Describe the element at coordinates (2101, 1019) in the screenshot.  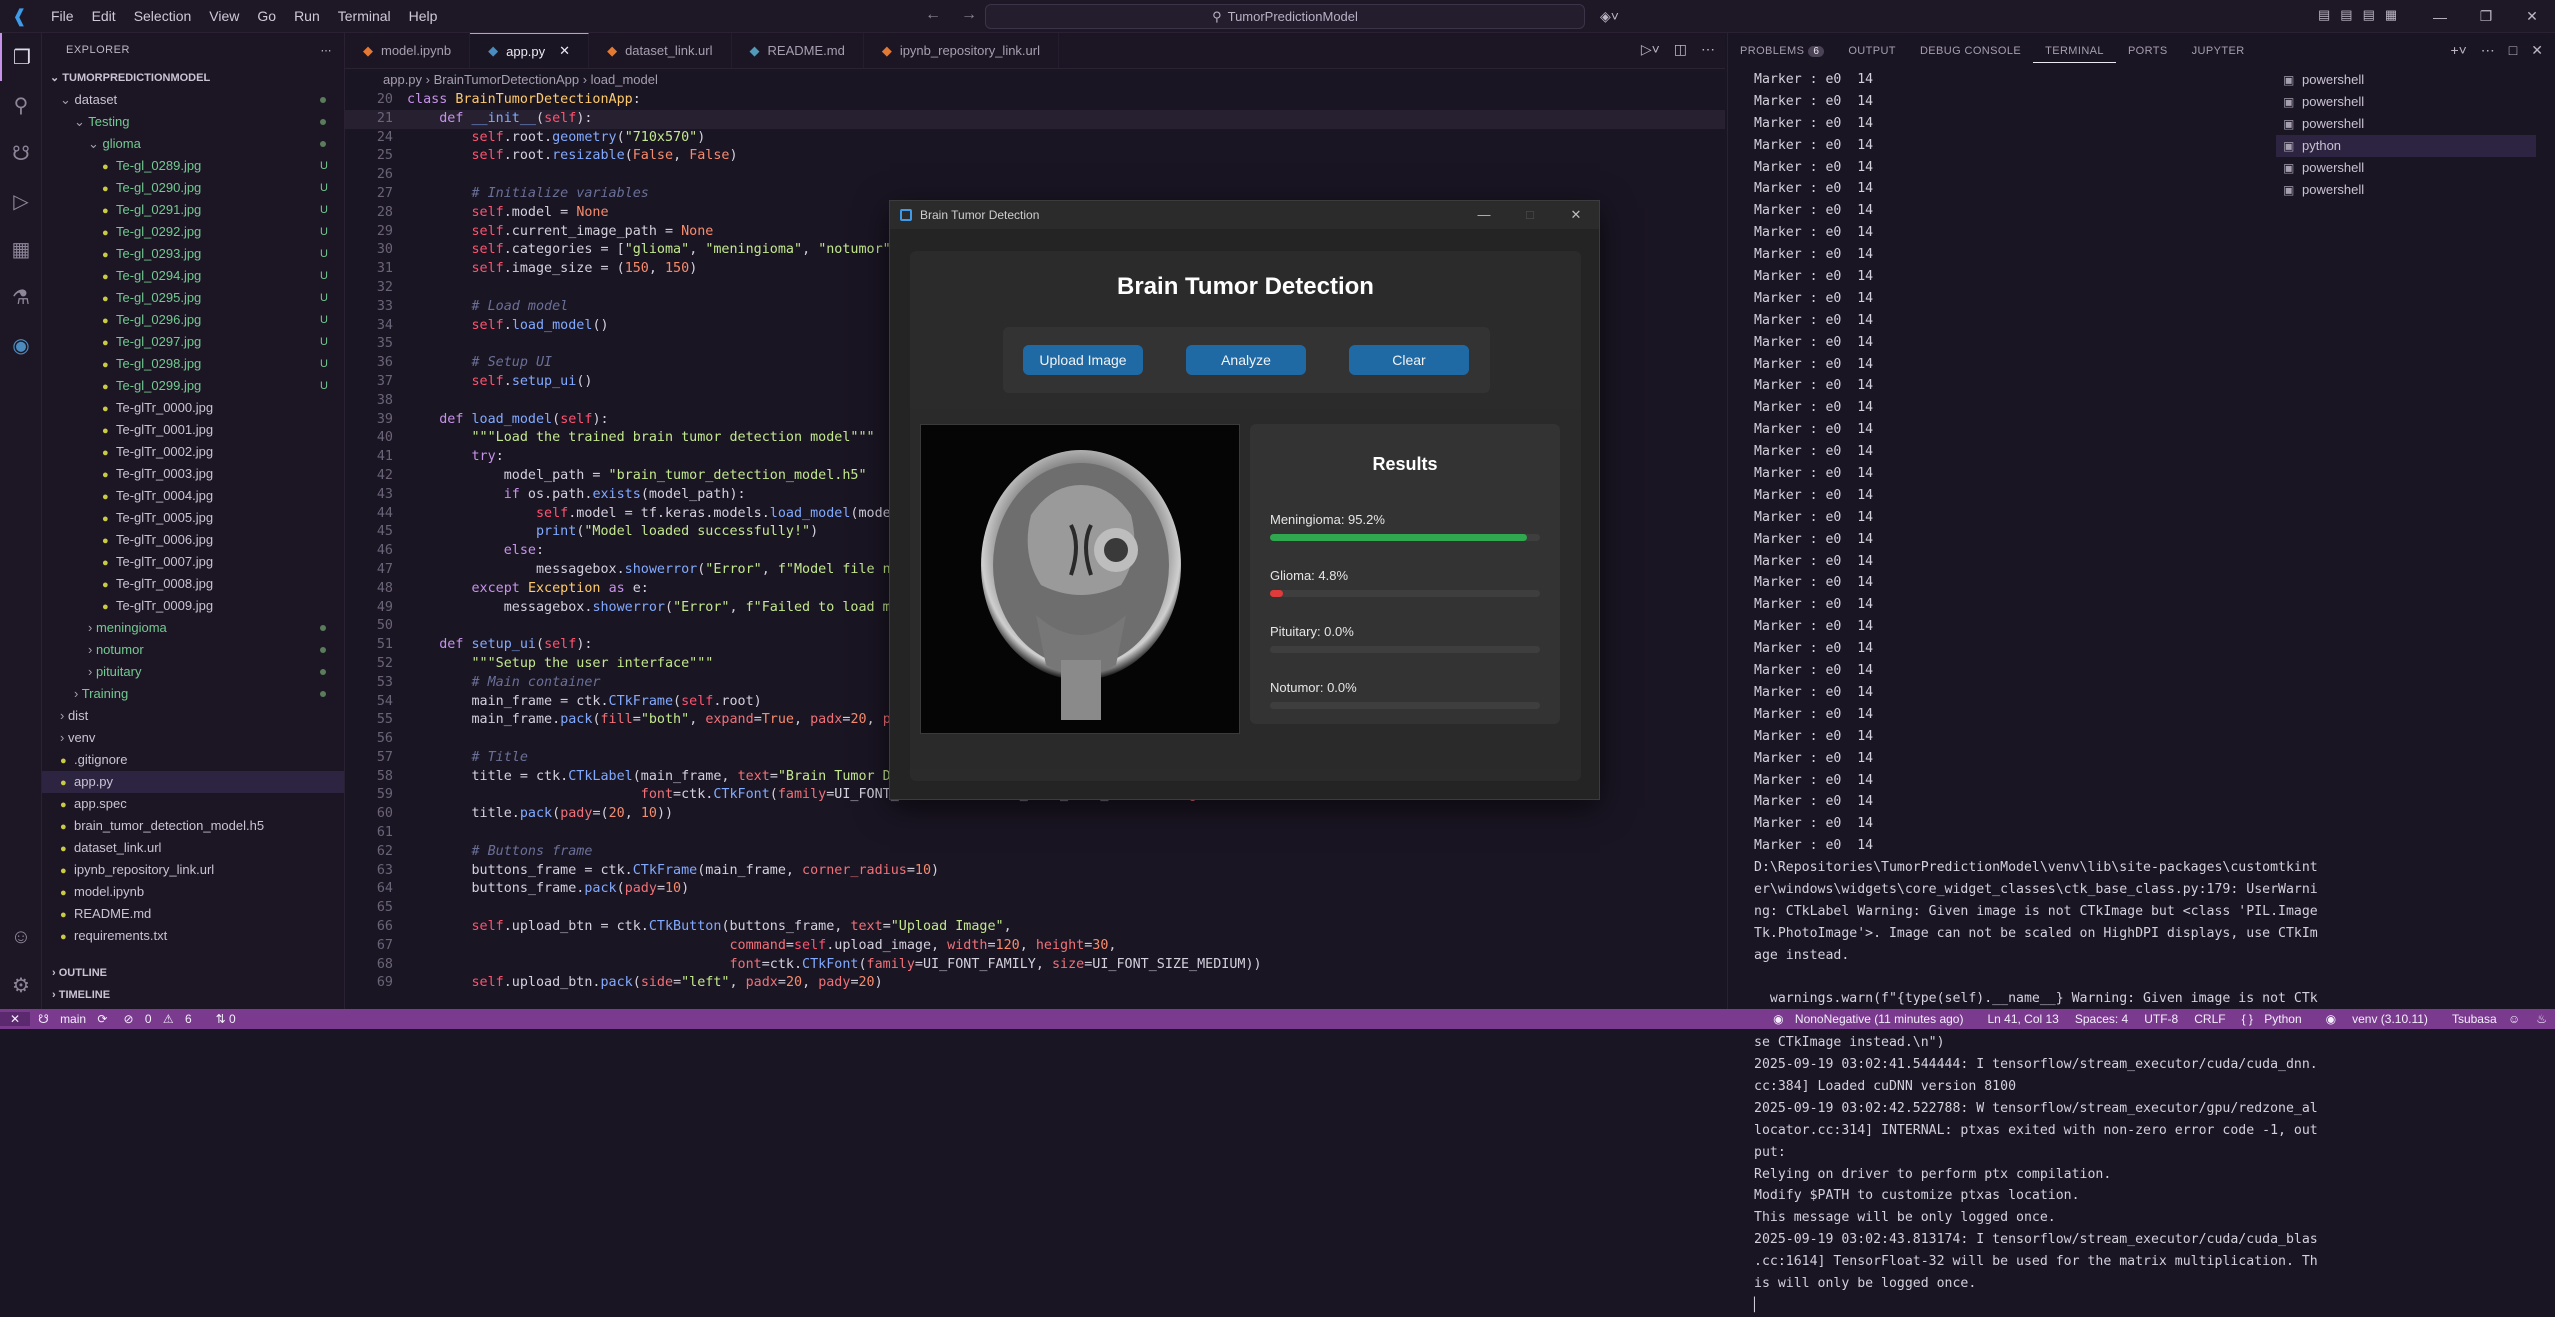
I see `indentation: Spaces: 4` at that location.